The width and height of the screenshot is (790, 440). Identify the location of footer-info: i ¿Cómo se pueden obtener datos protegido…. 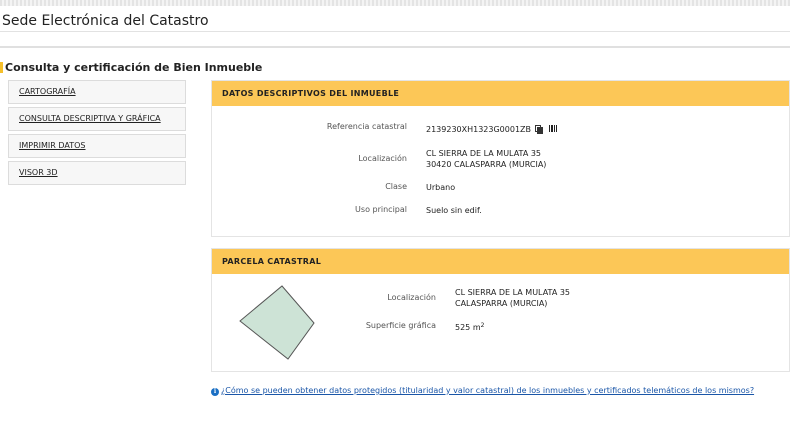
(482, 391).